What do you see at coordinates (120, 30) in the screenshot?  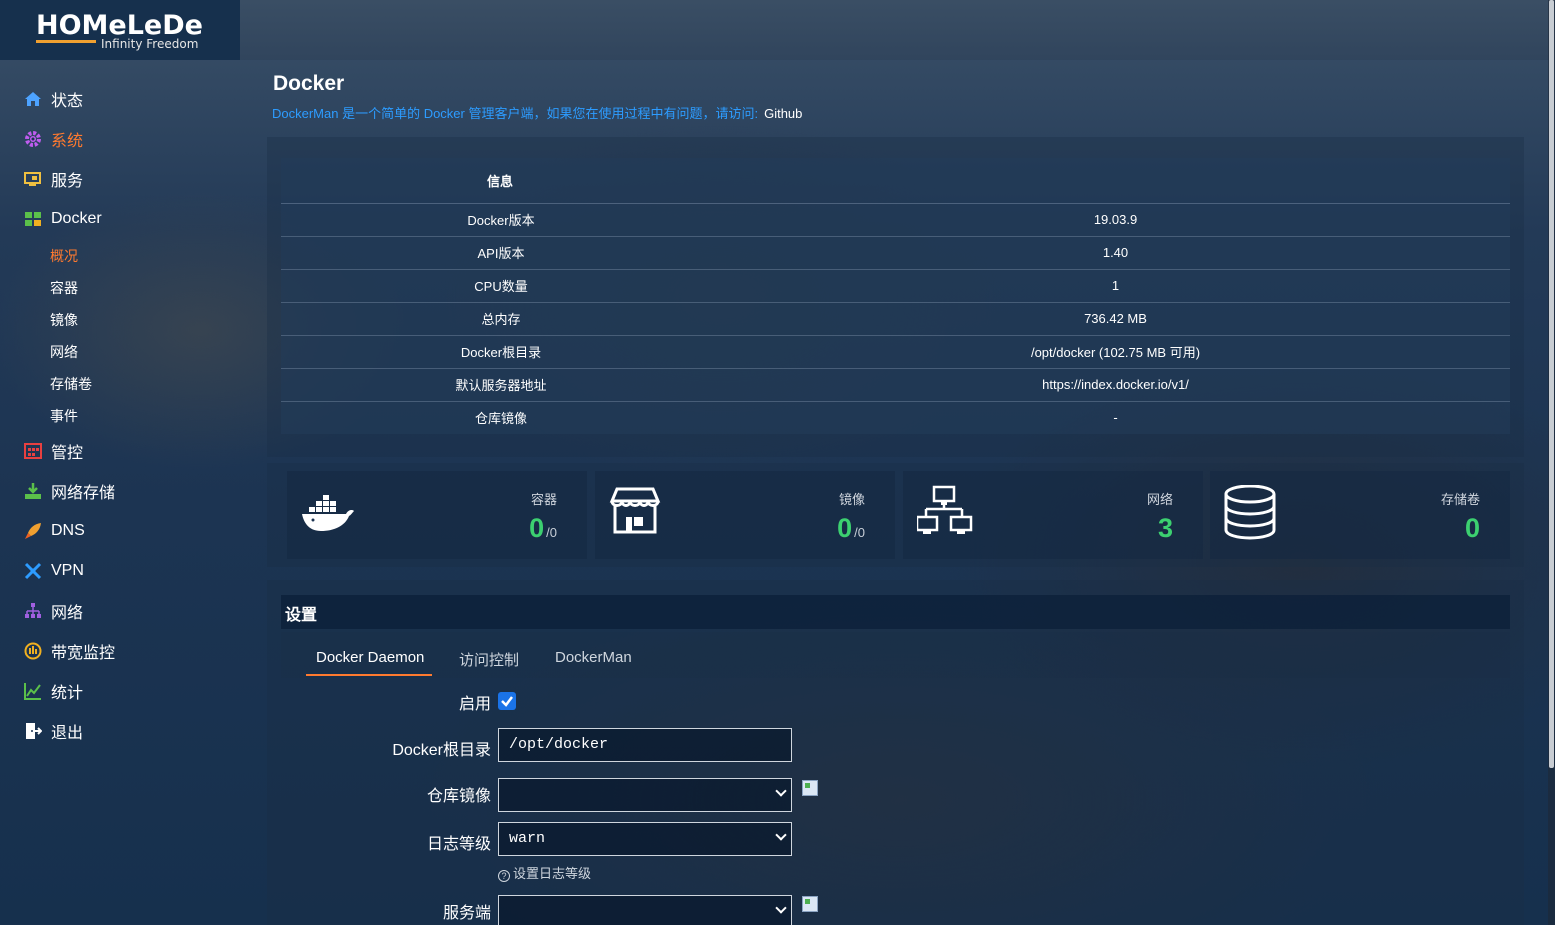 I see `logo: HOMeLeDe Infinity Freedom` at bounding box center [120, 30].